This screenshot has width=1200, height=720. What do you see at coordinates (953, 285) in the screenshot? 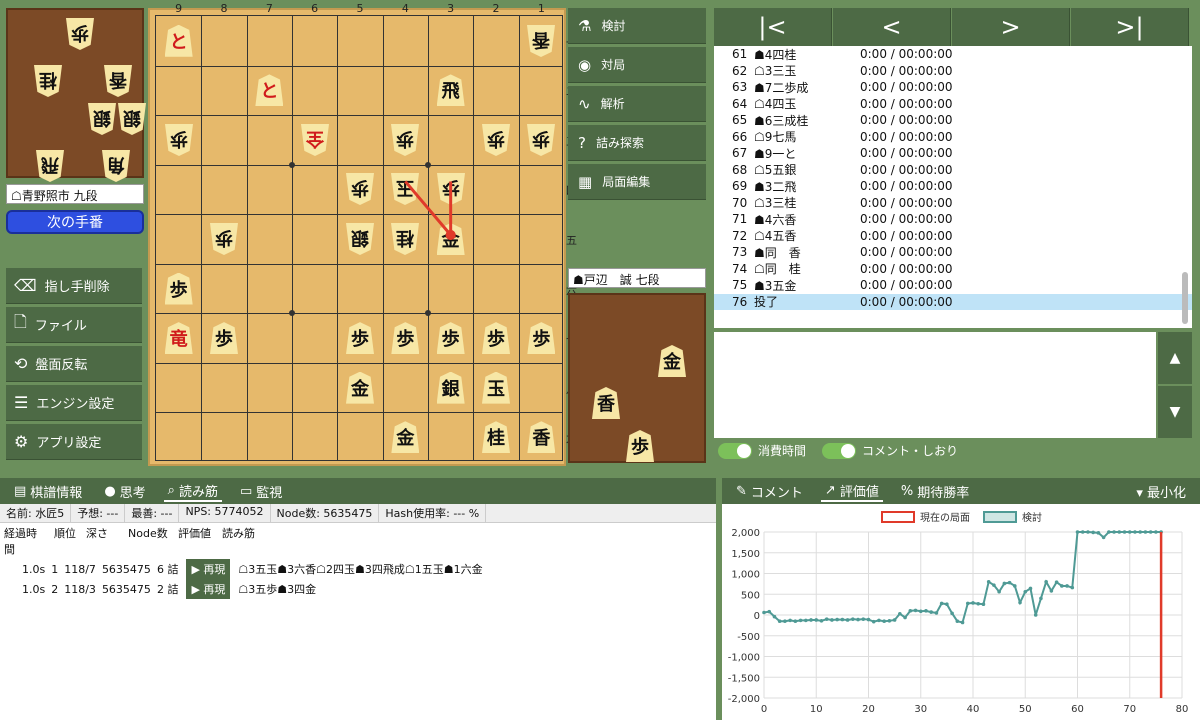
I see `move-row: 75 ☗3五金 0:00 / 00:00:00` at bounding box center [953, 285].